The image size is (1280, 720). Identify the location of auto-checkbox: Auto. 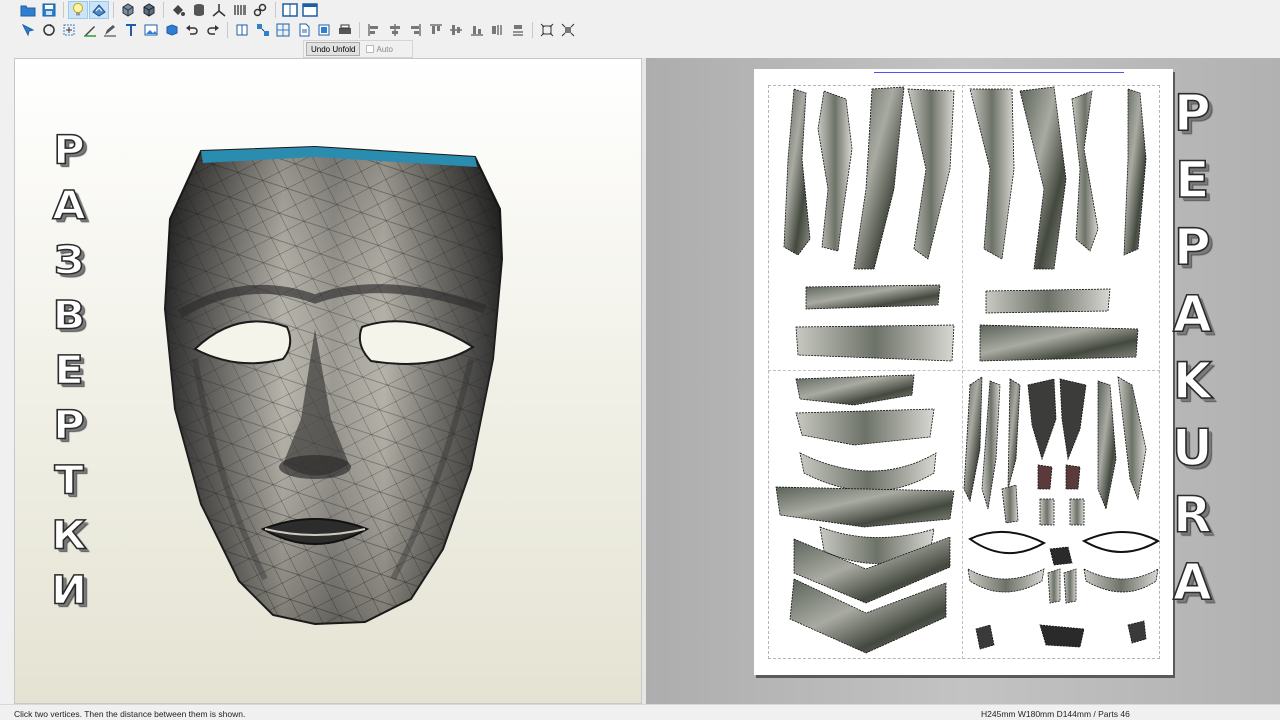
(379, 49).